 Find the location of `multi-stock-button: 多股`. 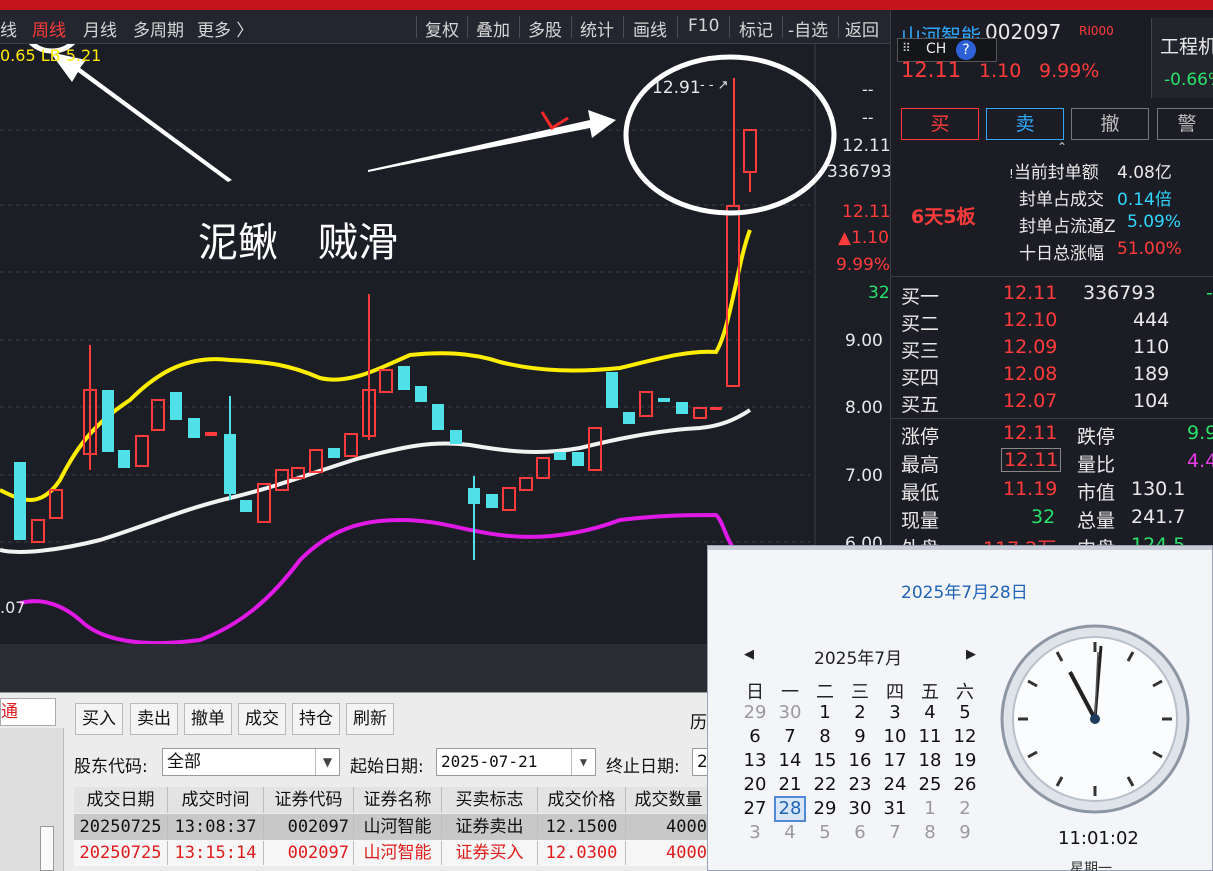

multi-stock-button: 多股 is located at coordinates (545, 28).